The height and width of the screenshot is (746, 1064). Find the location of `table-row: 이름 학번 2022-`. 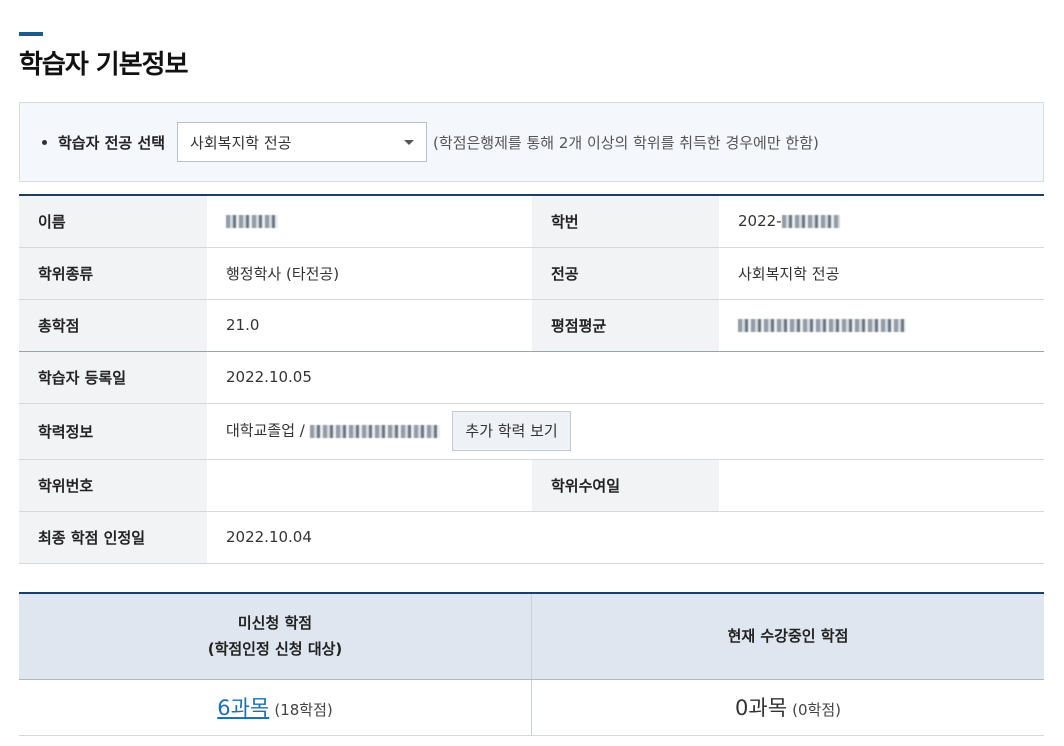

table-row: 이름 학번 2022- is located at coordinates (531, 221).